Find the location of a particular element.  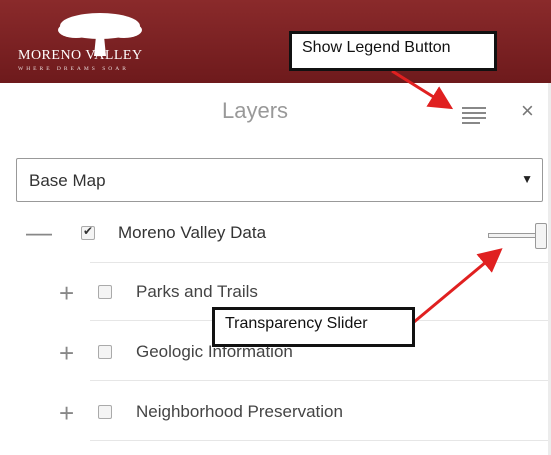

layer-label: Parks and Trails is located at coordinates (197, 291).